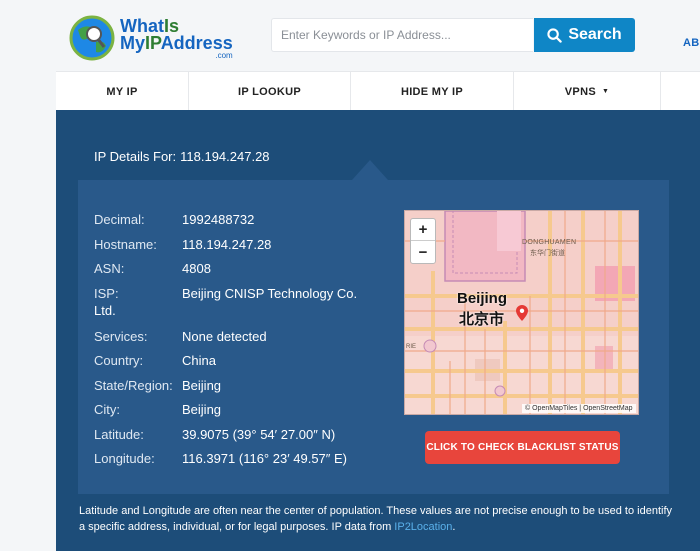  I want to click on nav-ip-lookup-label: IP LOOKUP, so click(269, 91).